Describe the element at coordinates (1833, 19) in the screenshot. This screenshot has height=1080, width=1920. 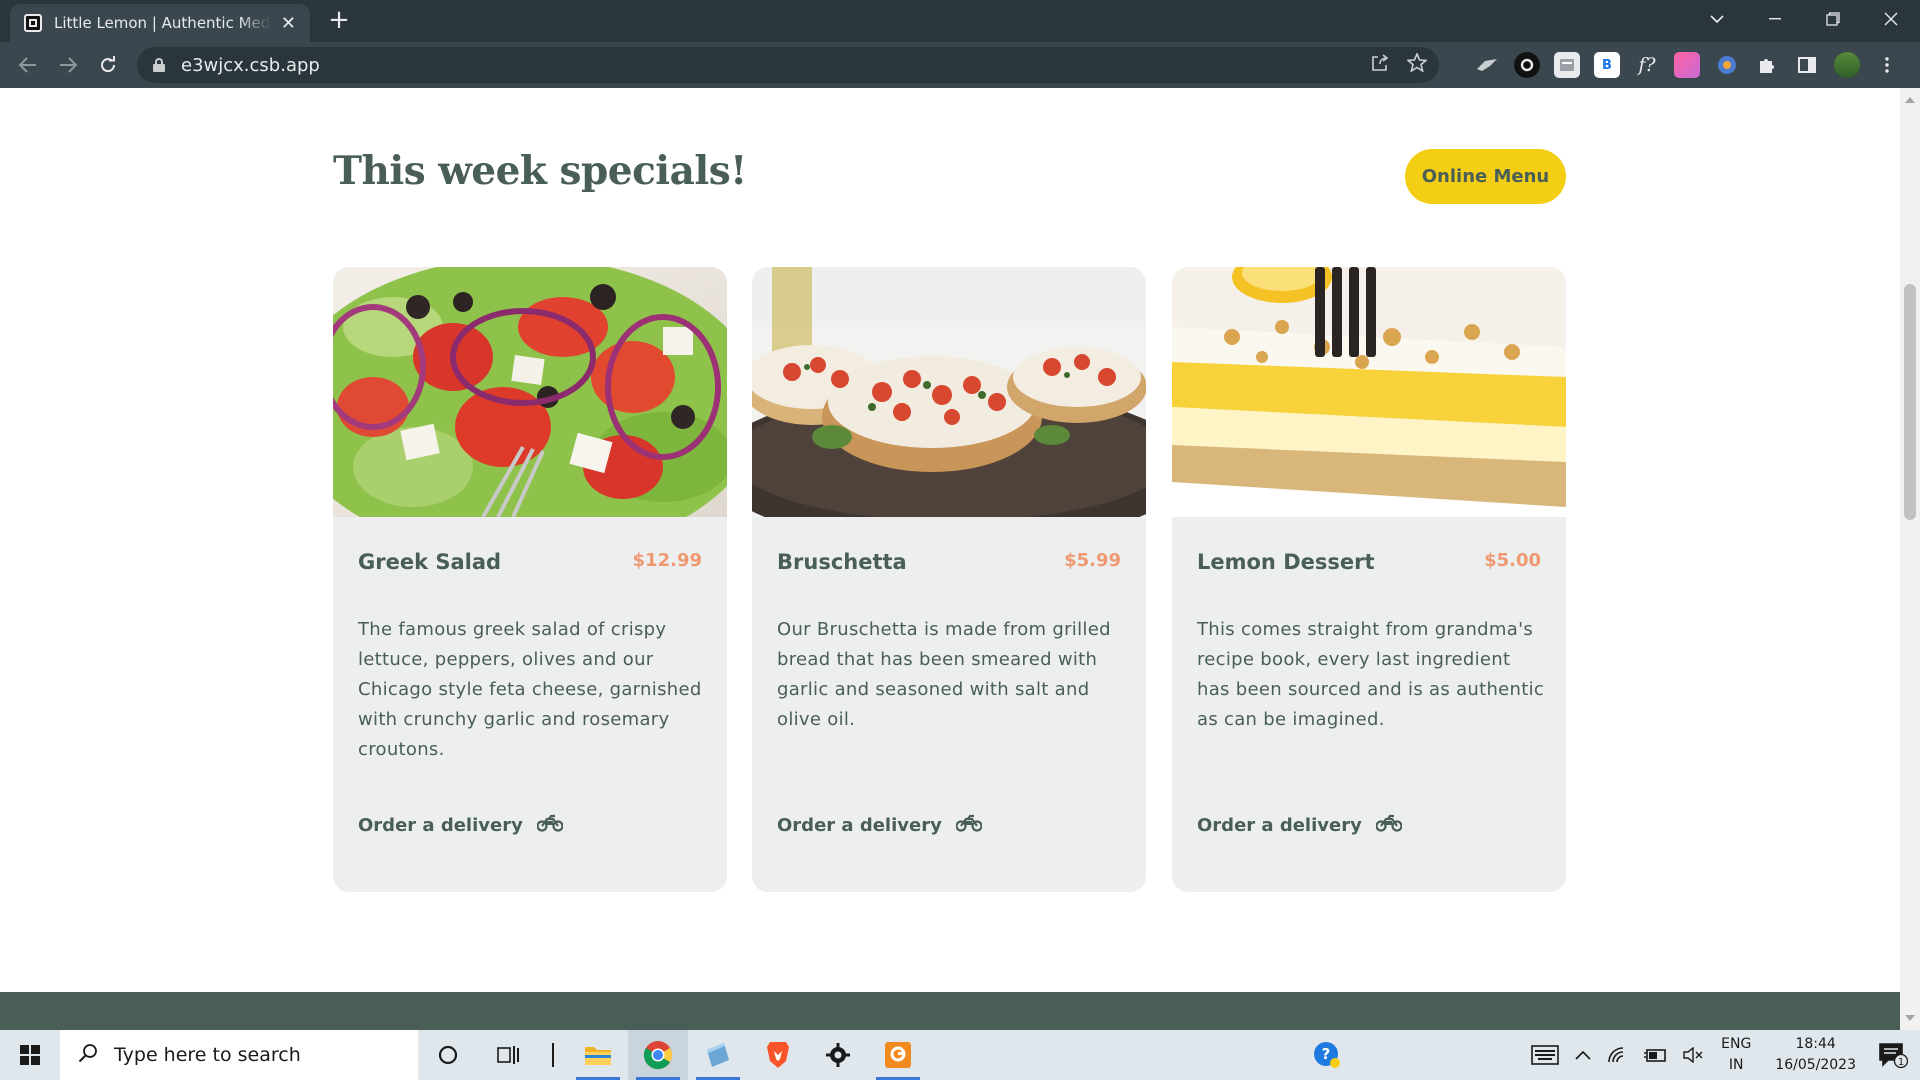
I see `restore-icon` at that location.